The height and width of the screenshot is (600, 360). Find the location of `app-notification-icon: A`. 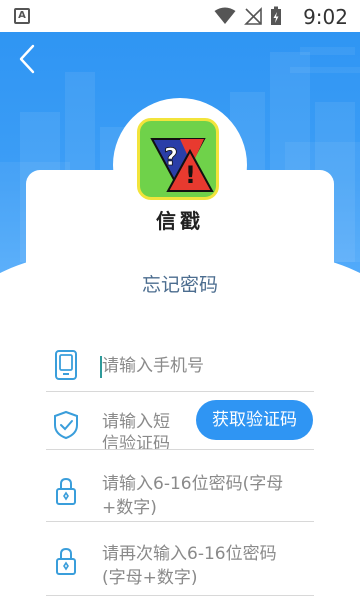

app-notification-icon: A is located at coordinates (22, 16).